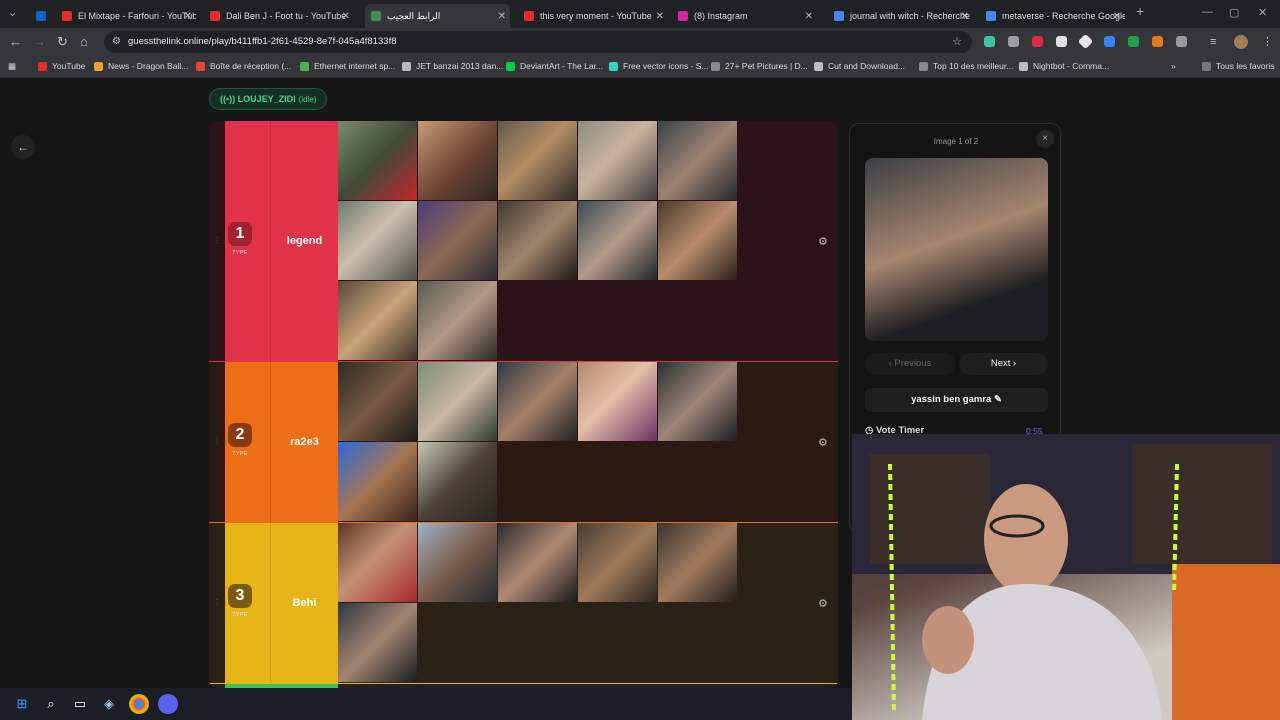  I want to click on chrome-icon, so click(139, 704).